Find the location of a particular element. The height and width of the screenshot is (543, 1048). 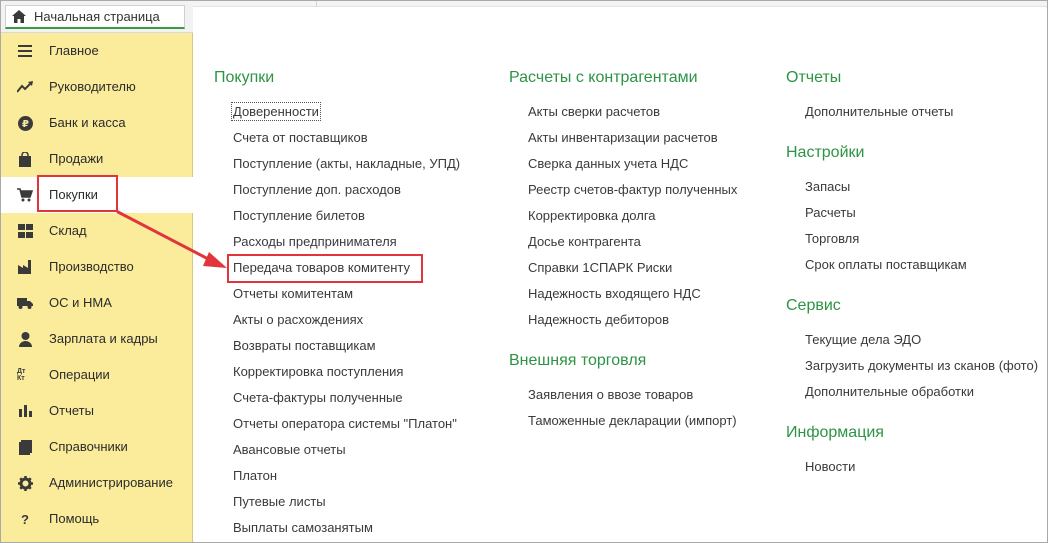

sidebar-item-label: Операции is located at coordinates (79, 374).